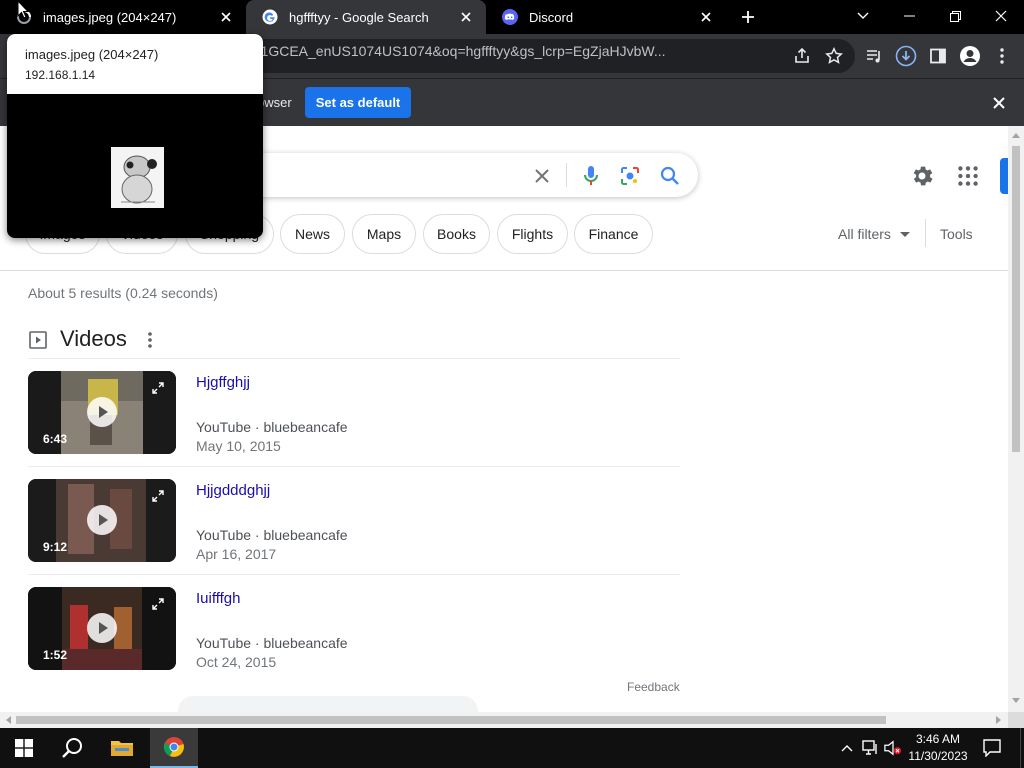 This screenshot has height=768, width=1024. Describe the element at coordinates (864, 234) in the screenshot. I see `all-filters-button: All filters` at that location.